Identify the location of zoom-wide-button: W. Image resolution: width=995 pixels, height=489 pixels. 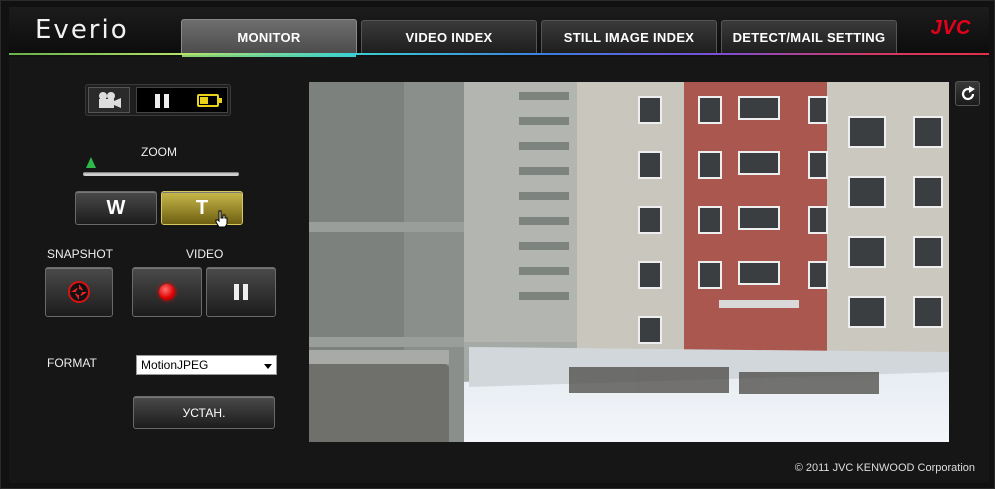
(116, 208).